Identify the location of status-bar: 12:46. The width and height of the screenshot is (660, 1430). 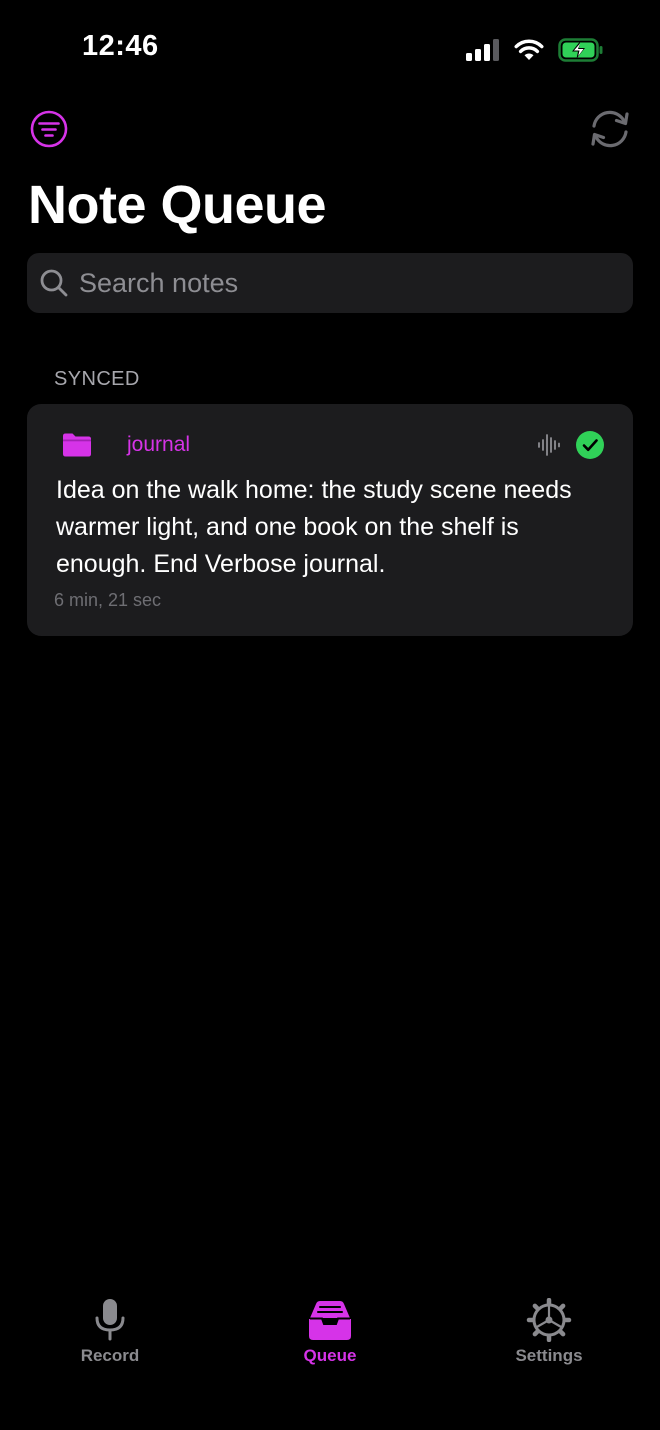
(330, 50).